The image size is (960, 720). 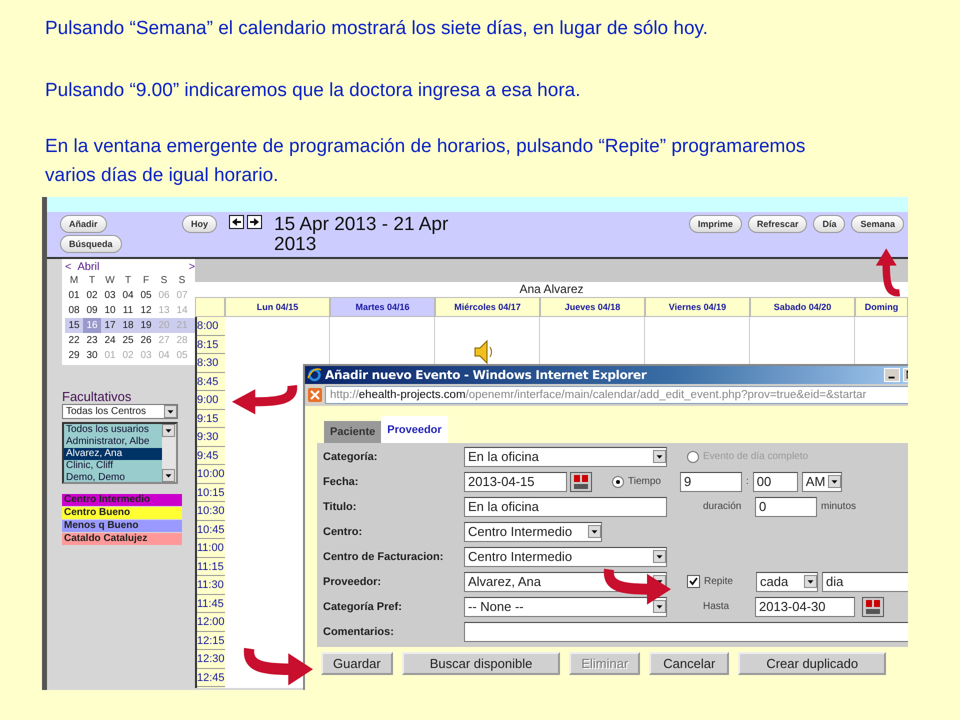 What do you see at coordinates (551, 289) in the screenshot?
I see `provider-name: Ana Alvarez` at bounding box center [551, 289].